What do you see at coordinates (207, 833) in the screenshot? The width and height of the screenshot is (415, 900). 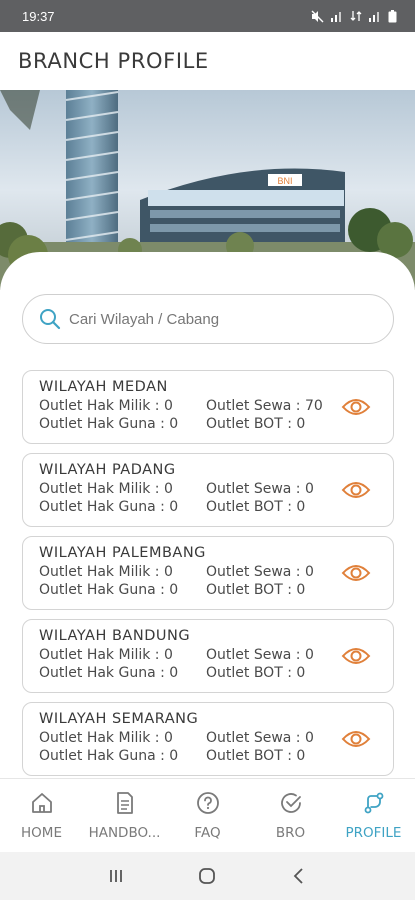 I see `nav-label: FAQ` at bounding box center [207, 833].